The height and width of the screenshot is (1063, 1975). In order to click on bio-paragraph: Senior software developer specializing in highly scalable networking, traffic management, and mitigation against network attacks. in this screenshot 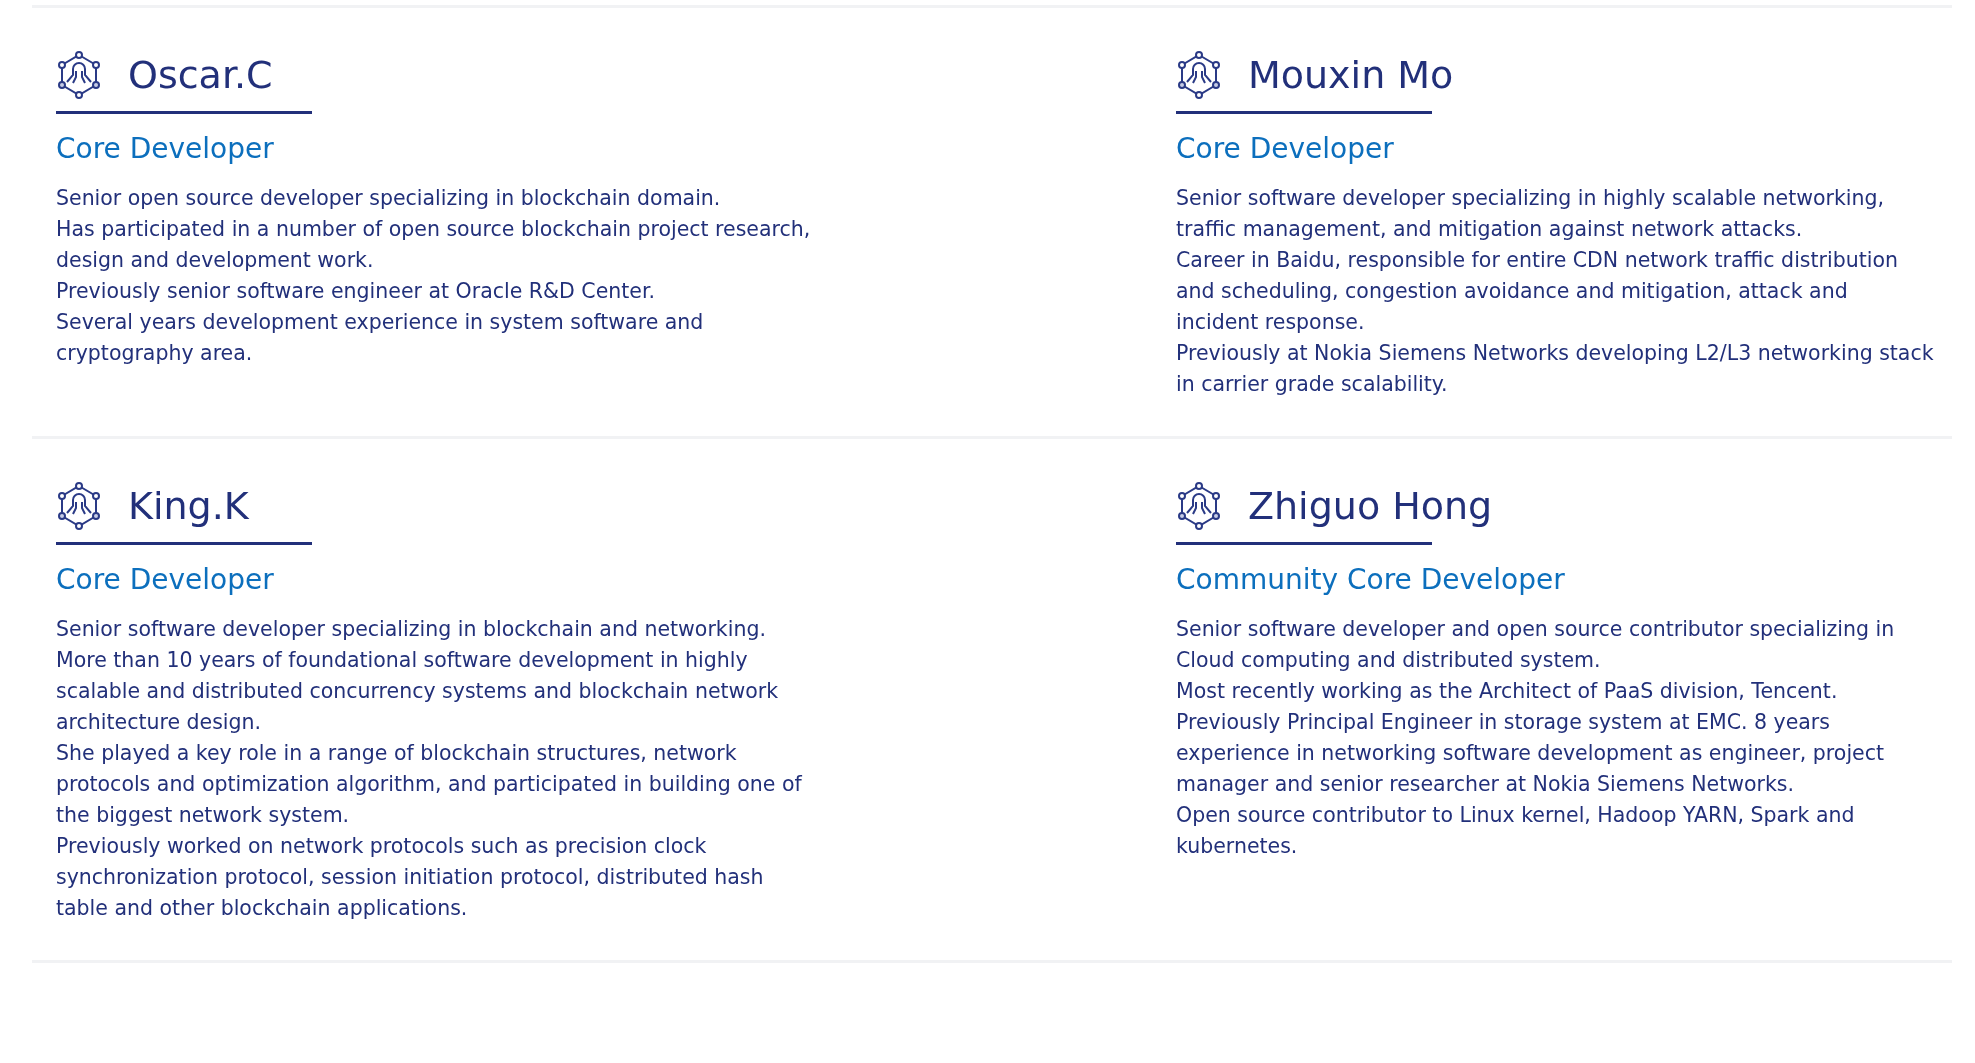, I will do `click(1531, 214)`.